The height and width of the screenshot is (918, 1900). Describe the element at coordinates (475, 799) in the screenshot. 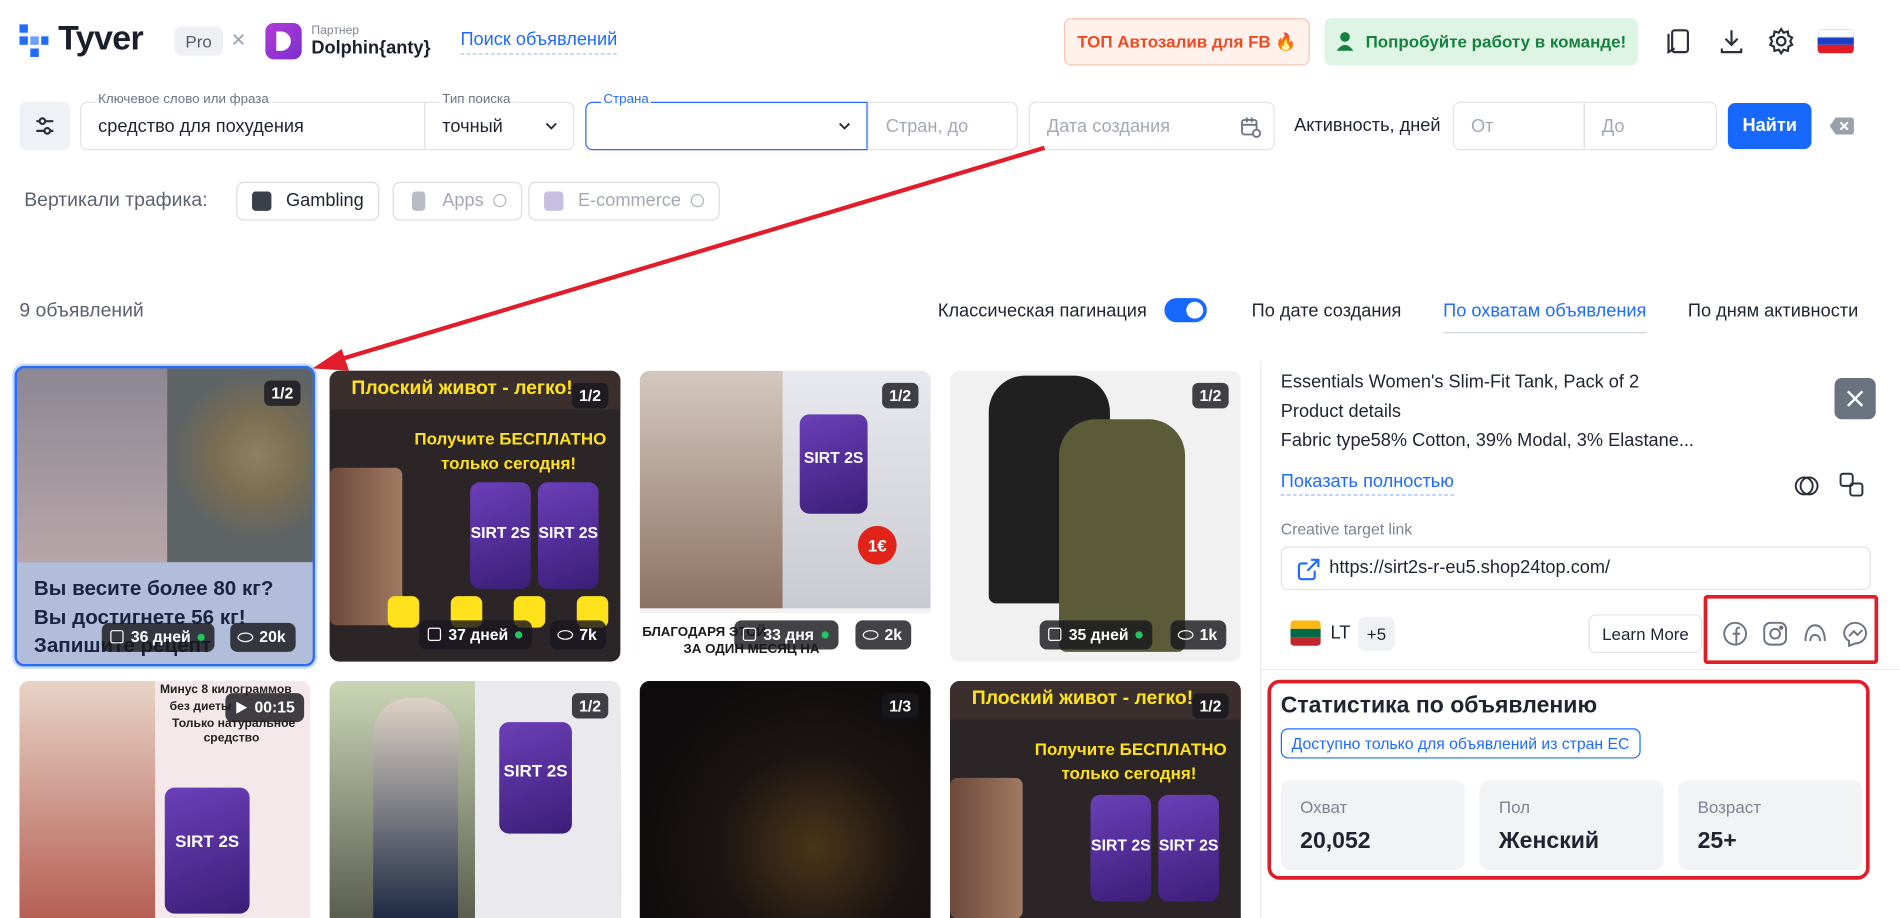

I see `ad-card: SIRT 2S 1/2` at that location.